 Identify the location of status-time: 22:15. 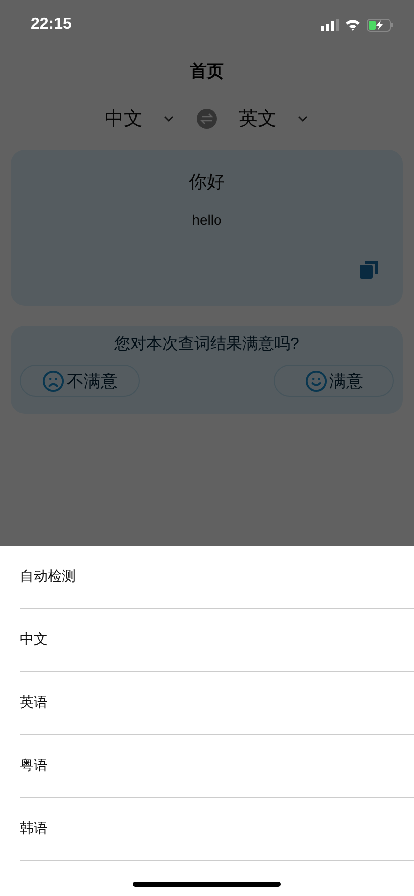
(51, 25).